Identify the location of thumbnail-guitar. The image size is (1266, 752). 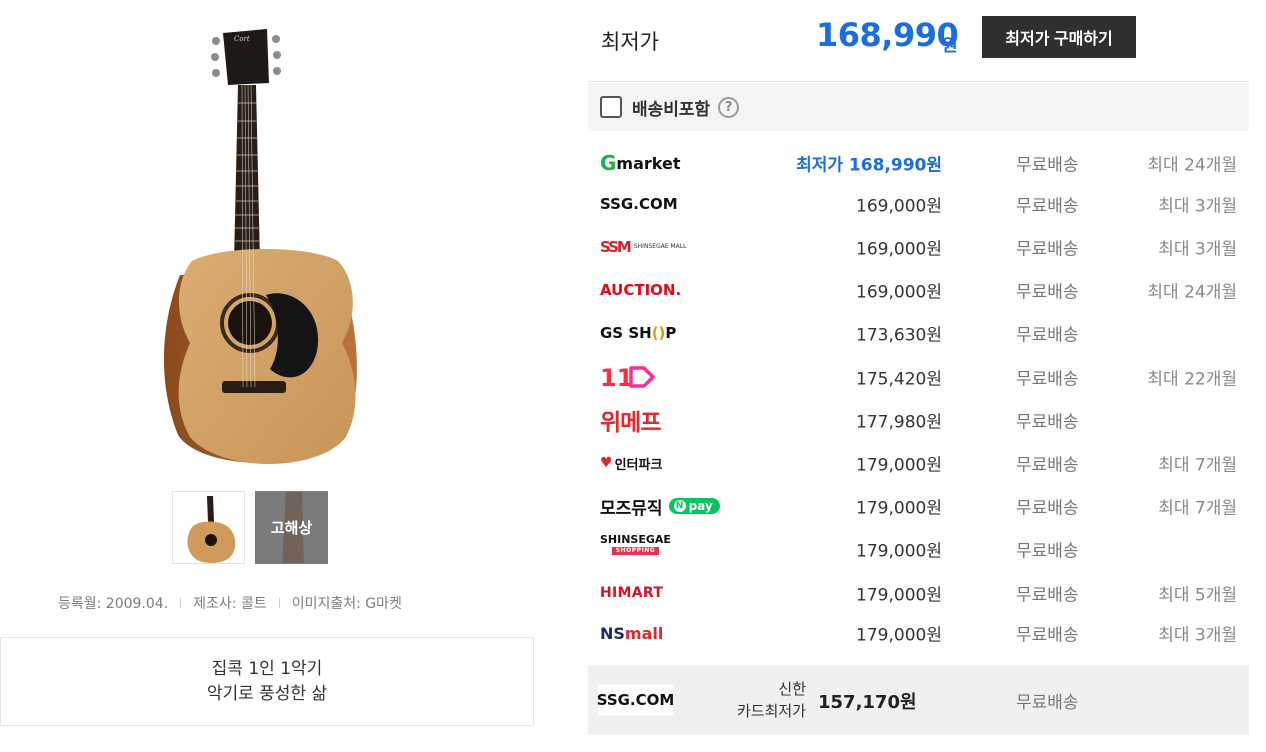
(208, 527).